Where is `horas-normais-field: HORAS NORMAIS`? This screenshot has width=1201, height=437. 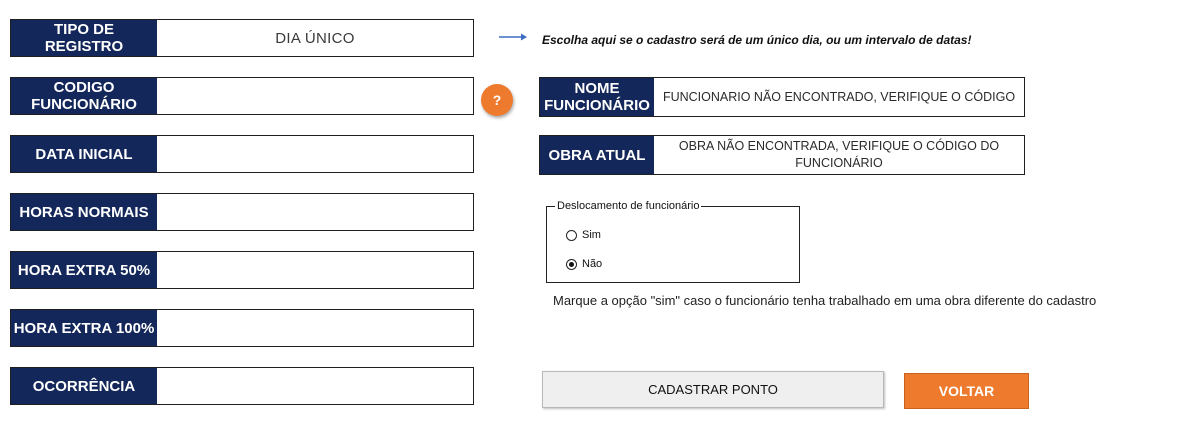 horas-normais-field: HORAS NORMAIS is located at coordinates (242, 212).